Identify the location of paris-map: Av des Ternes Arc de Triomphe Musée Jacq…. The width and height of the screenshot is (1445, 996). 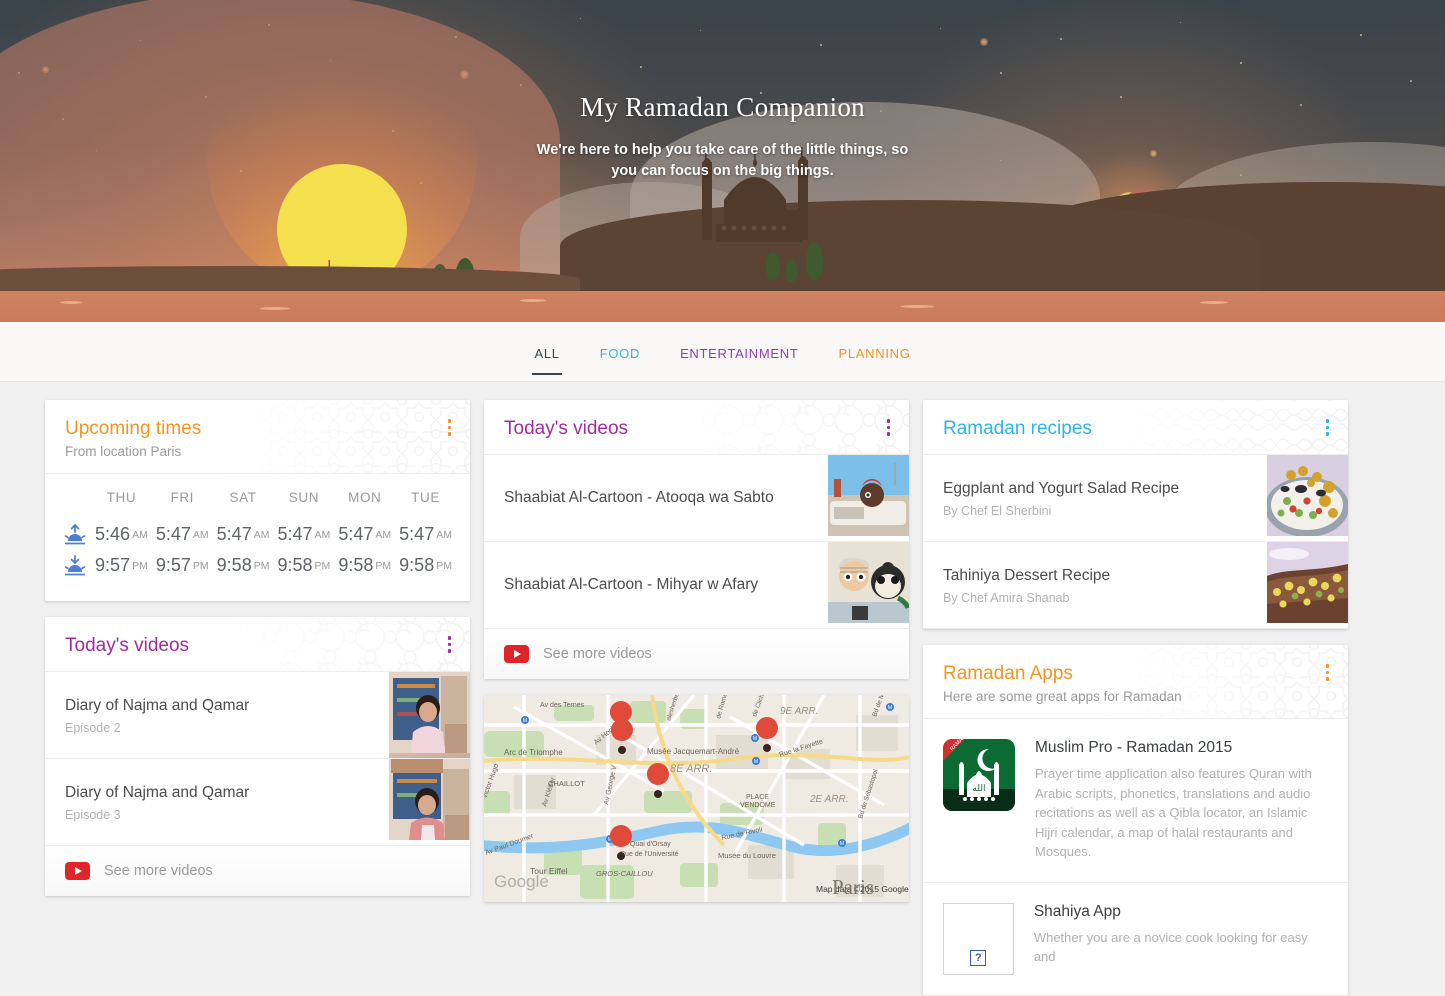
(696, 798).